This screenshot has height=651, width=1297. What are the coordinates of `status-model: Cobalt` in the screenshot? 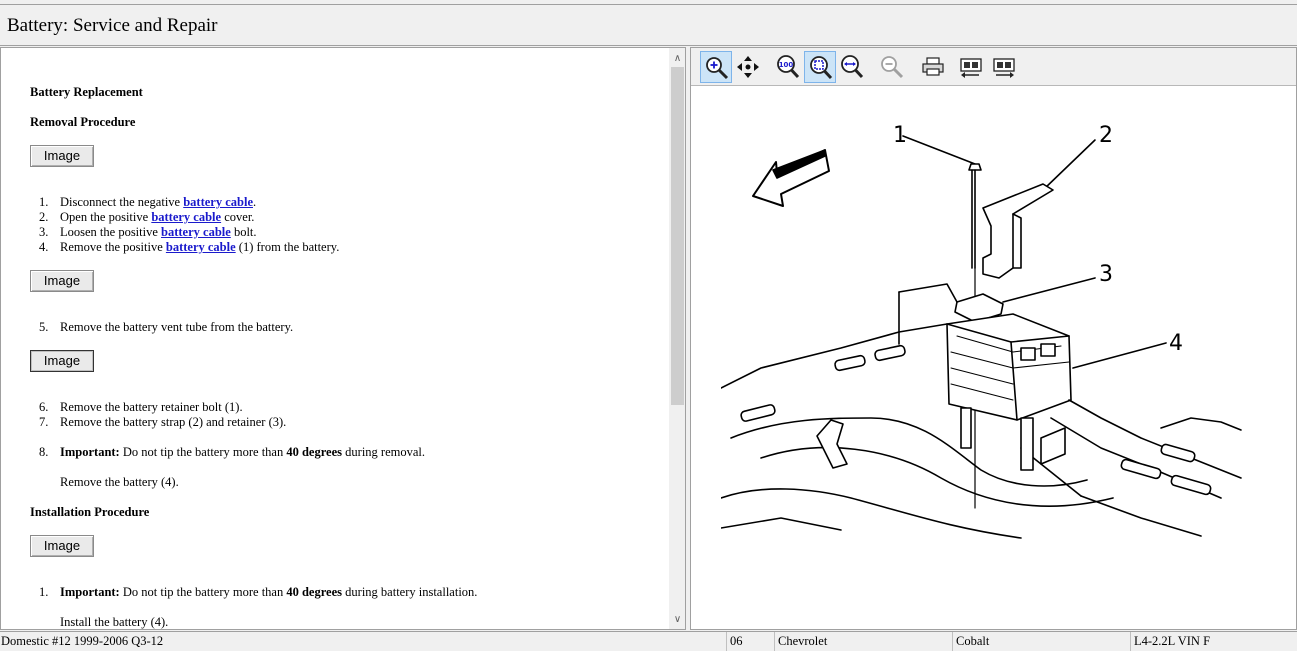 It's located at (1041, 641).